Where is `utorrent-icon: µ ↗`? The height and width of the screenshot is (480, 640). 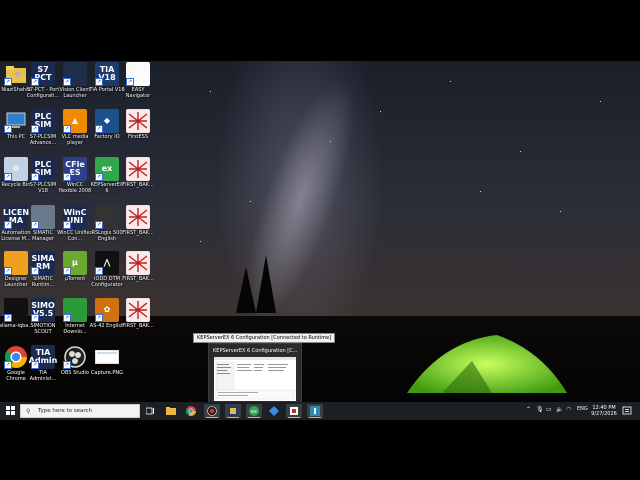 utorrent-icon: µ ↗ is located at coordinates (75, 263).